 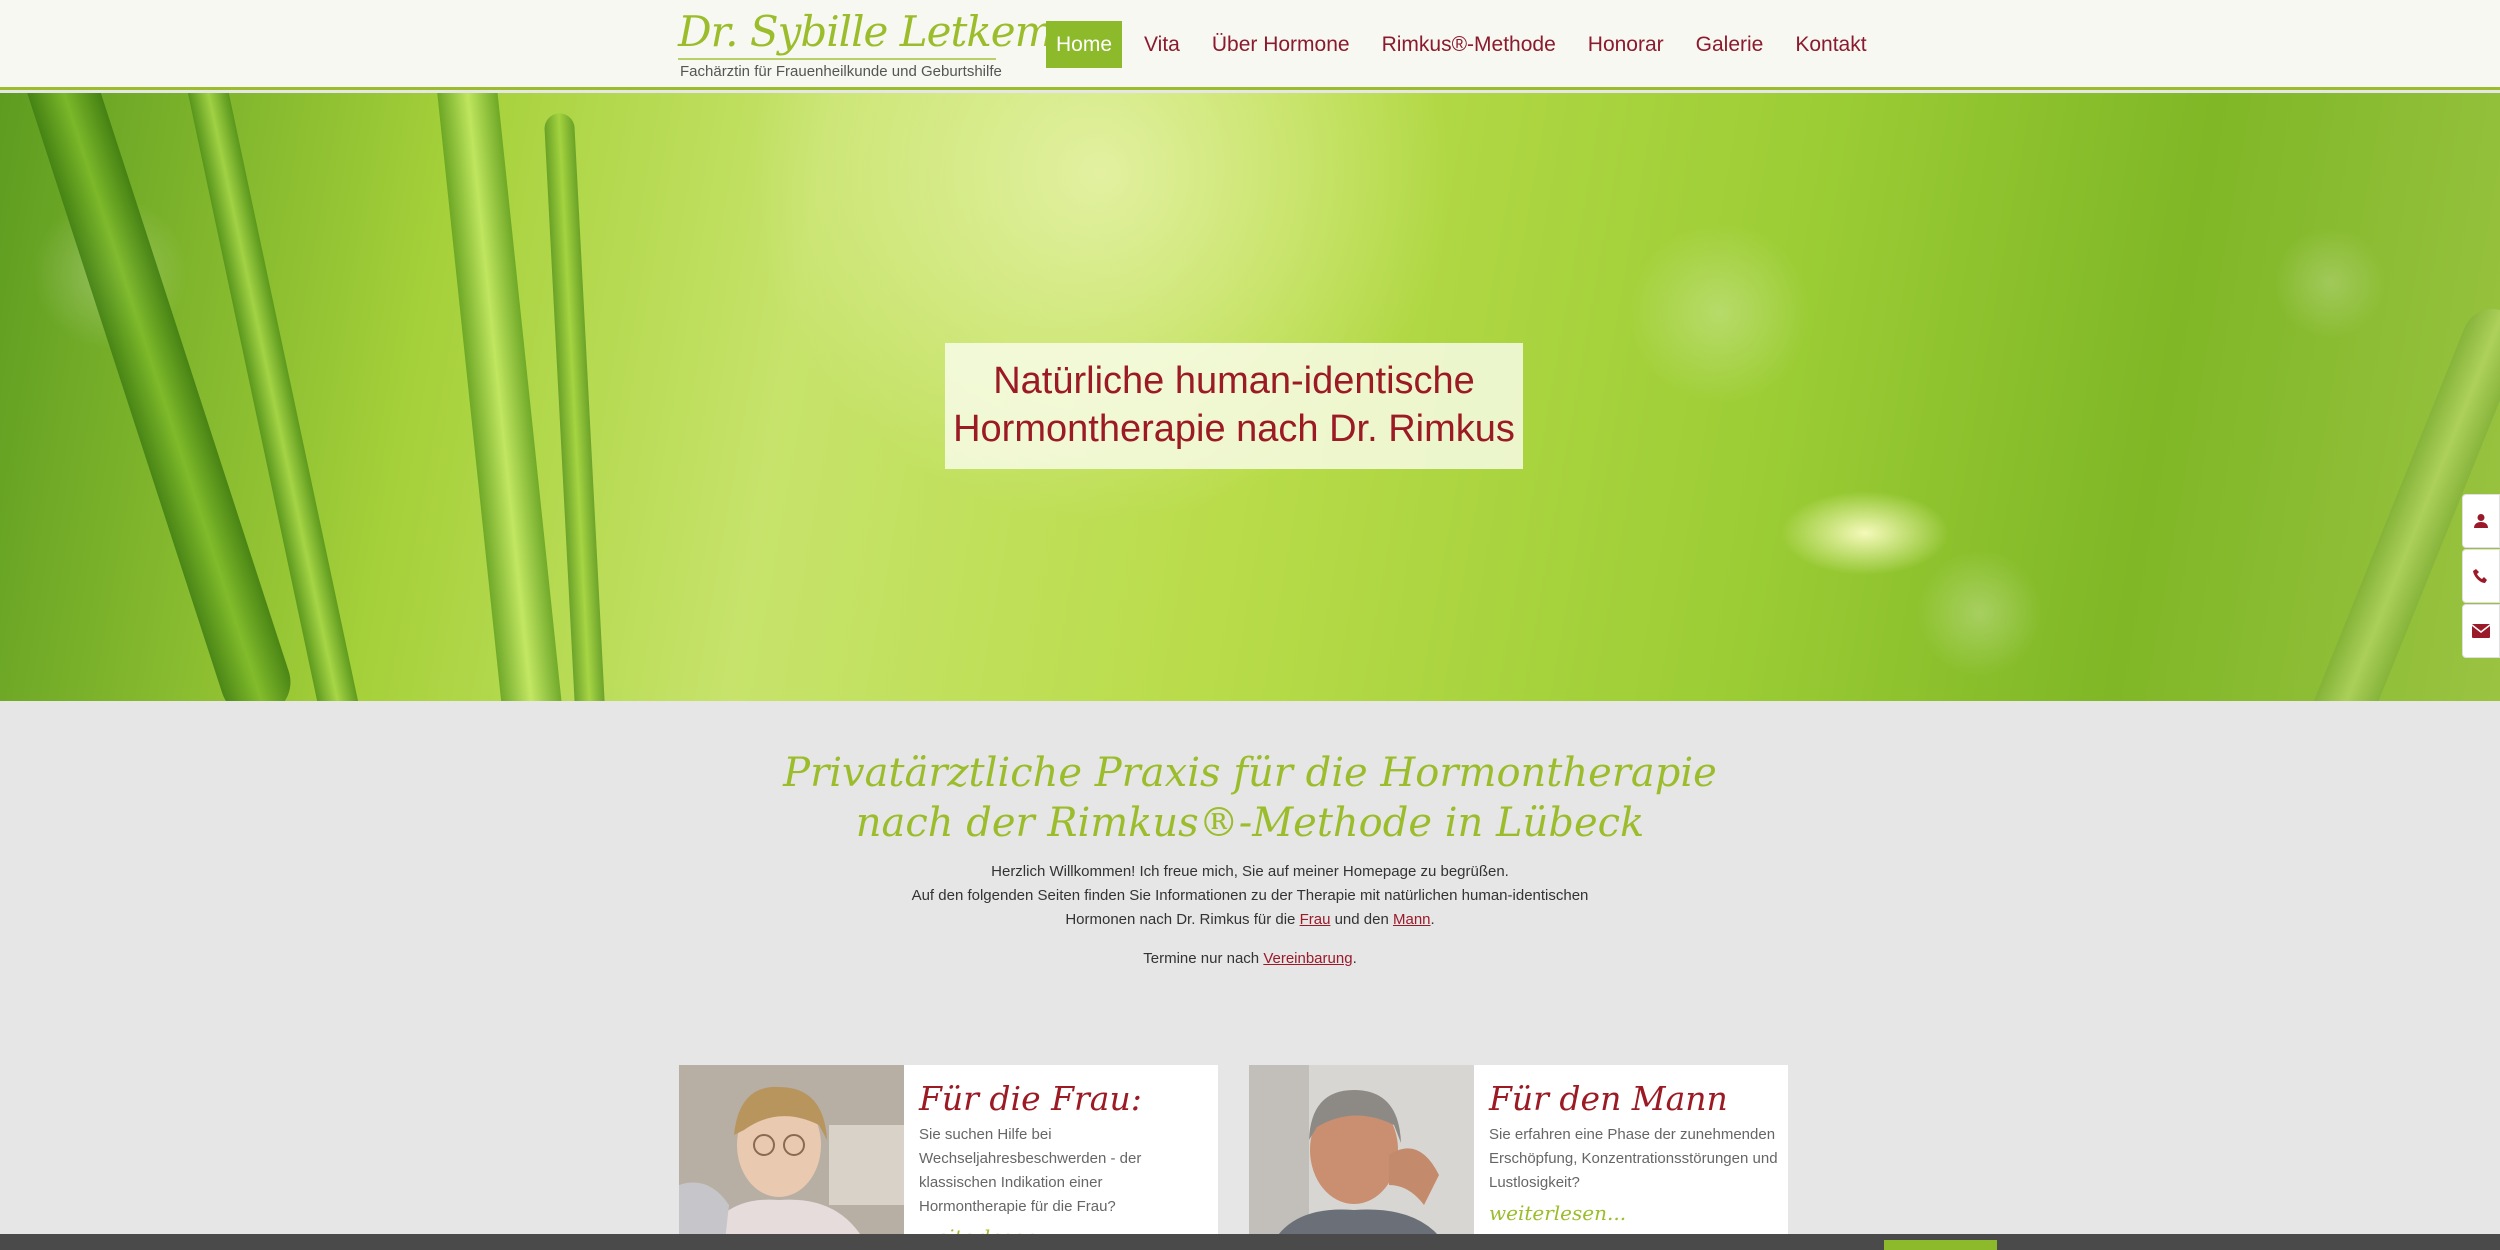 What do you see at coordinates (837, 59) in the screenshot?
I see `logo-underline` at bounding box center [837, 59].